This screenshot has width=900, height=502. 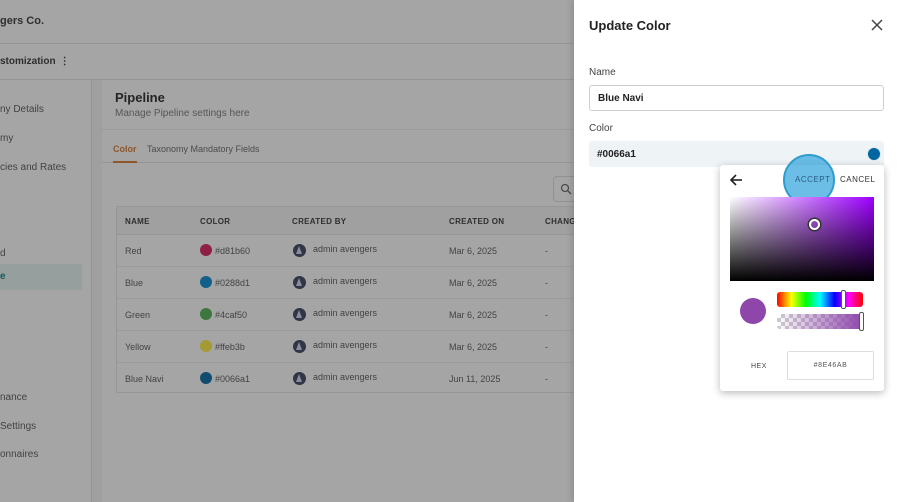 What do you see at coordinates (736, 98) in the screenshot?
I see `name-input` at bounding box center [736, 98].